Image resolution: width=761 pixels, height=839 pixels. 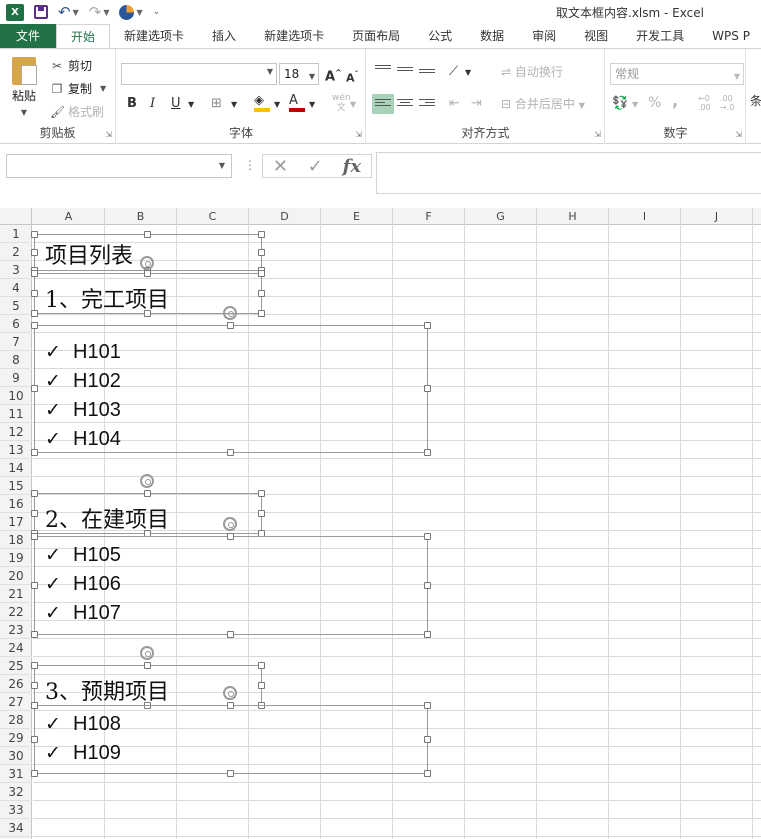 What do you see at coordinates (645, 216) in the screenshot?
I see `column-header-i: I` at bounding box center [645, 216].